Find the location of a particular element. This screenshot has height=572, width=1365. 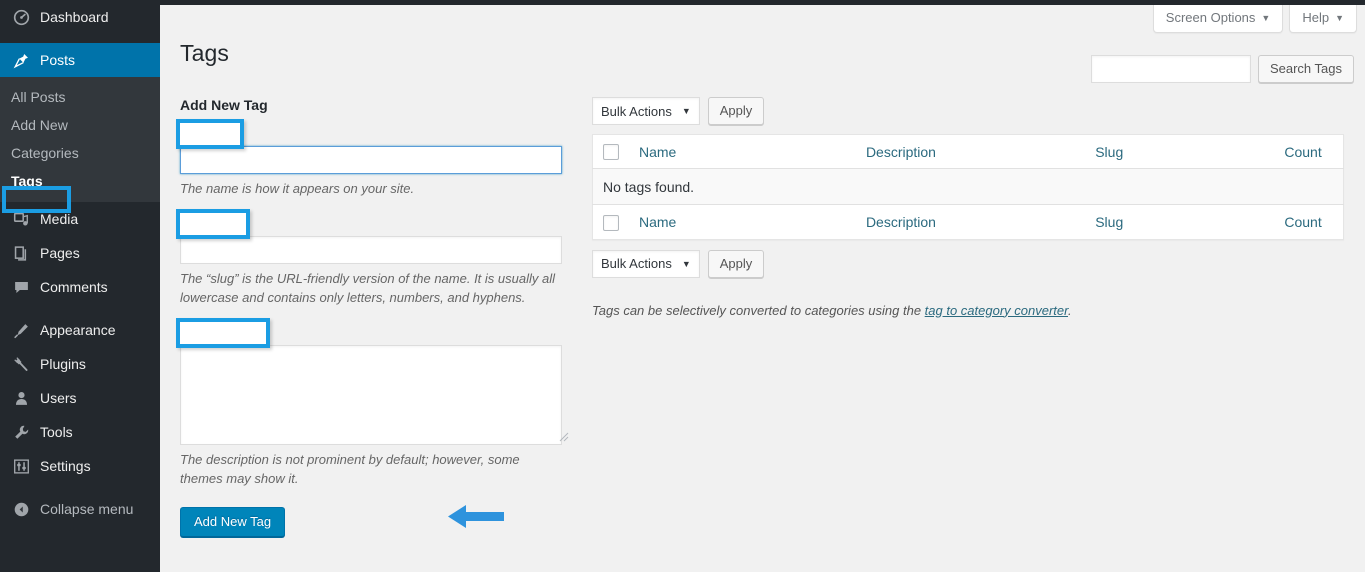

posts-submenu: All Posts Add New Categories Tags is located at coordinates (80, 139).